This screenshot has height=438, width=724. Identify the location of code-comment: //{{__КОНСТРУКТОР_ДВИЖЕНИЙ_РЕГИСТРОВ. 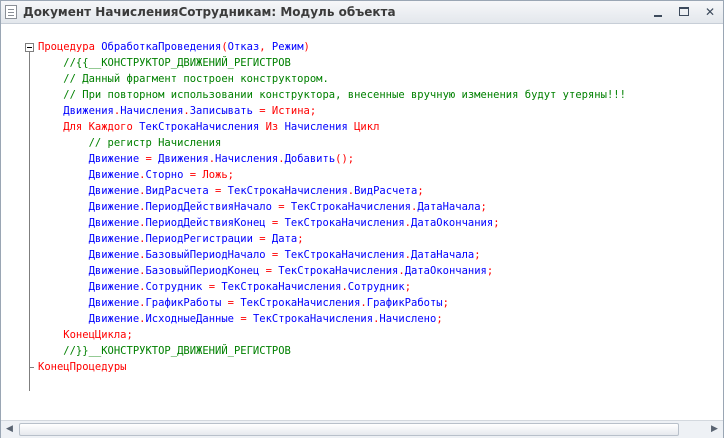
(164, 63).